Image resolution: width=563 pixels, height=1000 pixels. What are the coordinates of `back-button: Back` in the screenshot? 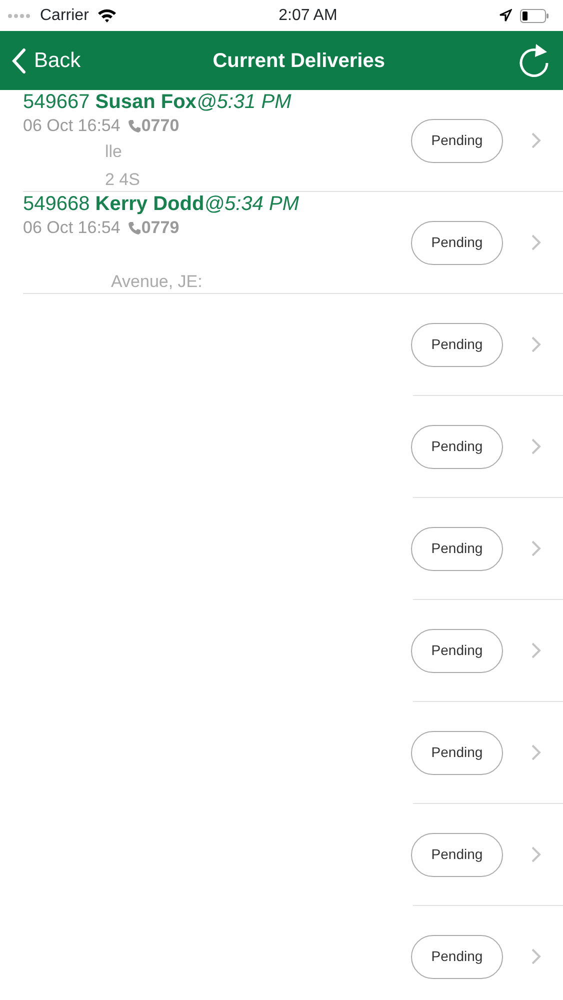 It's located at (46, 60).